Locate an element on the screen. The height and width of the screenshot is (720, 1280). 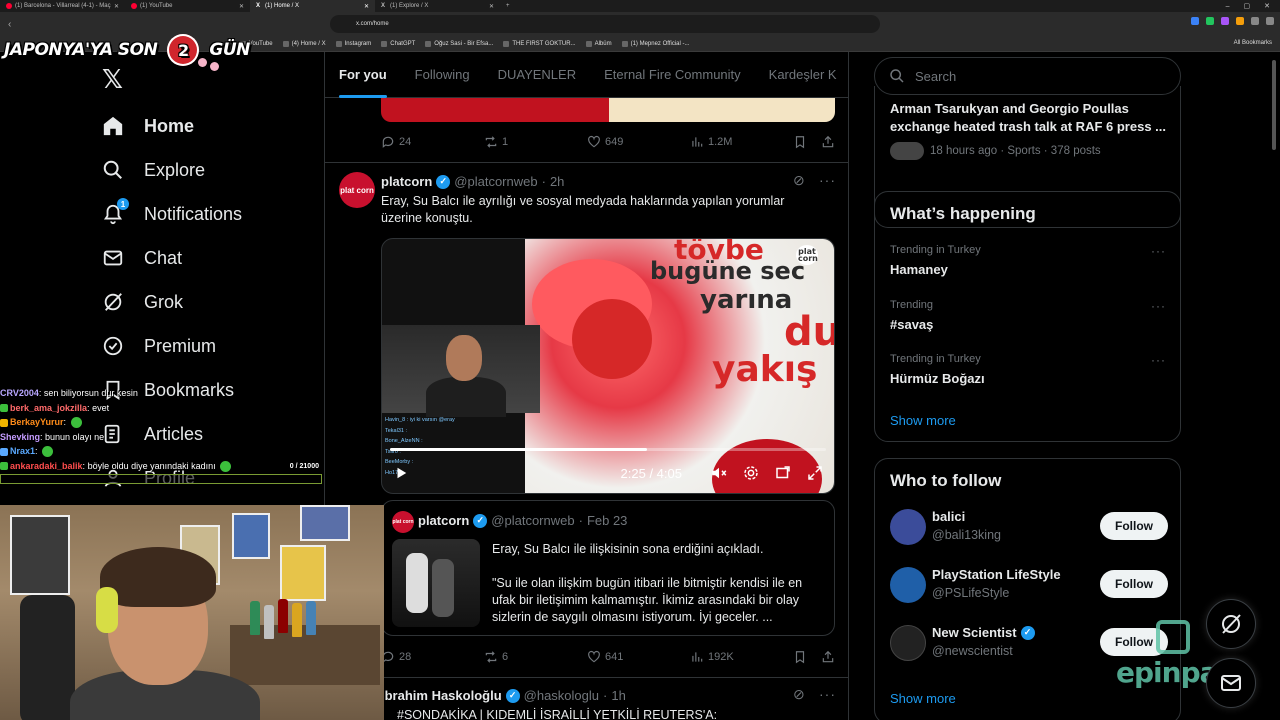
maximize-icon: ▢ is located at coordinates (1247, 6).